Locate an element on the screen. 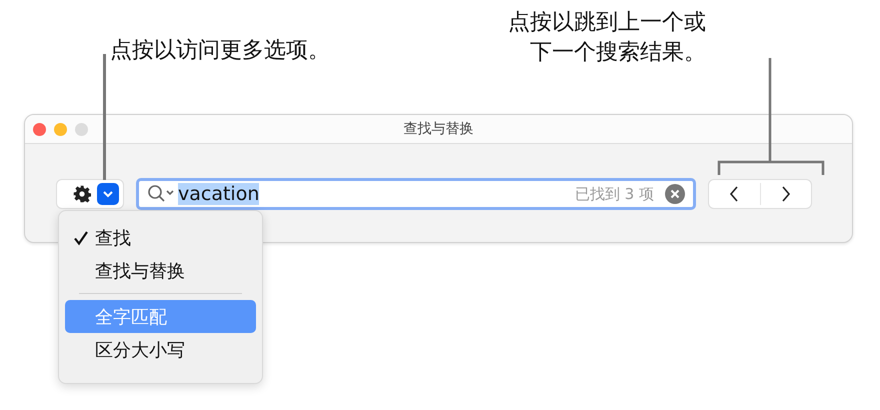 Image resolution: width=880 pixels, height=410 pixels. menu-item: 查找与替换 is located at coordinates (160, 270).